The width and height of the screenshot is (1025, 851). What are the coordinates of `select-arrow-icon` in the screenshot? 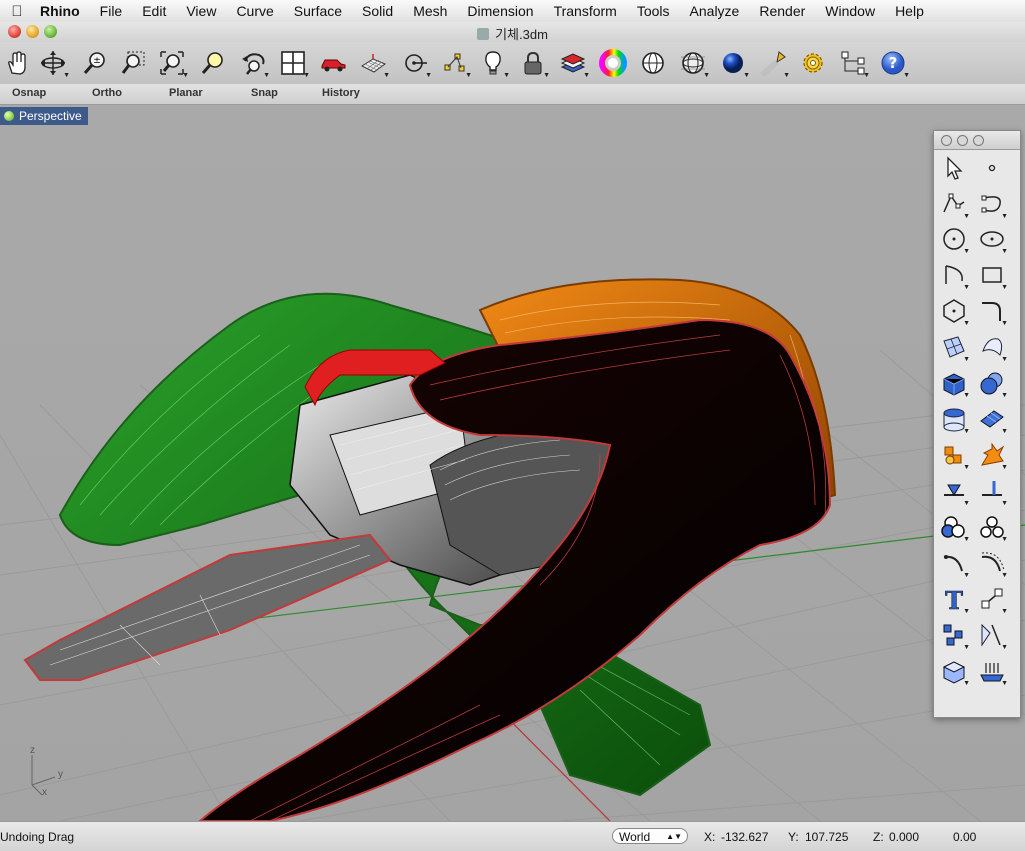 It's located at (954, 168).